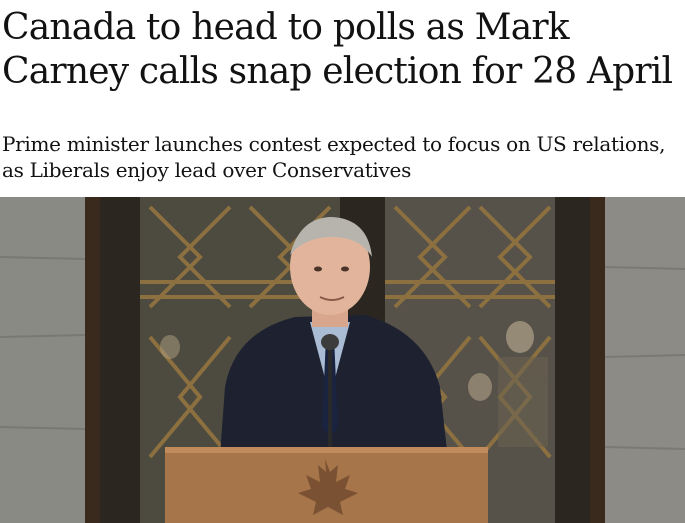 This screenshot has height=523, width=685. Describe the element at coordinates (645, 360) in the screenshot. I see `stone-wall-right` at that location.